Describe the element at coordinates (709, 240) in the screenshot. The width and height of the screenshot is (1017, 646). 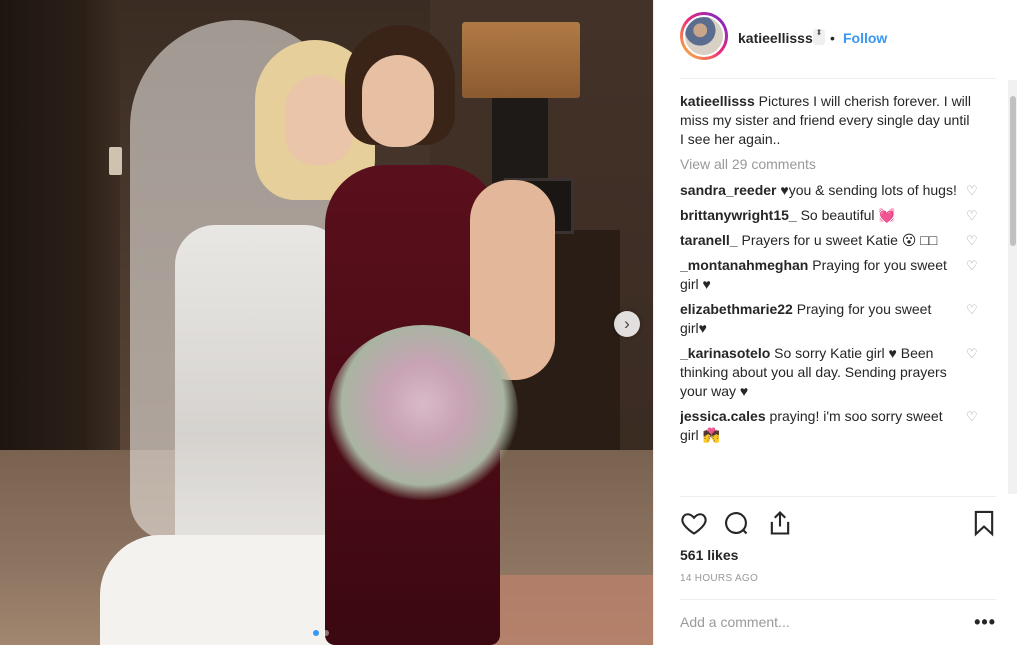
I see `comment-username: taranell_` at that location.